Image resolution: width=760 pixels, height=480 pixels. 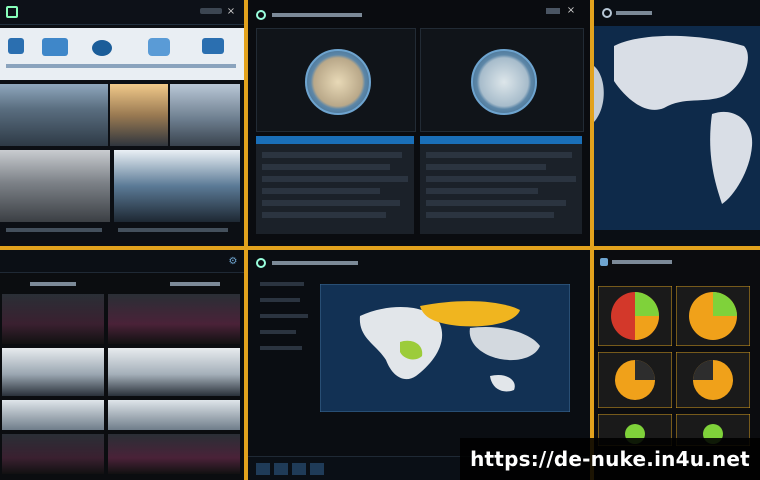 I want to click on data-table-left, so click(x=335, y=185).